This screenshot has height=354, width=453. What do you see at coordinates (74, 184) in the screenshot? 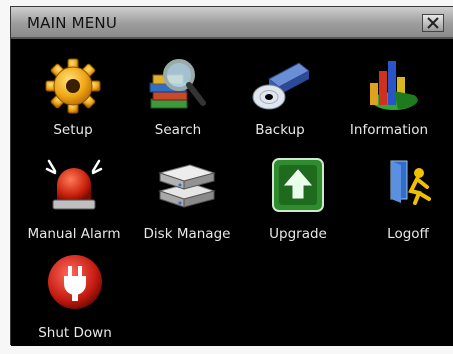
I see `alarm-siren-icon` at bounding box center [74, 184].